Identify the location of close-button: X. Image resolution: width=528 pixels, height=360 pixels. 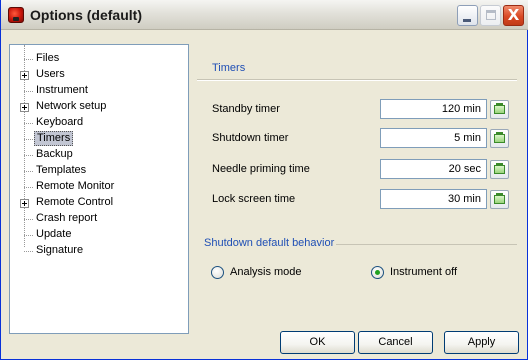
(513, 15).